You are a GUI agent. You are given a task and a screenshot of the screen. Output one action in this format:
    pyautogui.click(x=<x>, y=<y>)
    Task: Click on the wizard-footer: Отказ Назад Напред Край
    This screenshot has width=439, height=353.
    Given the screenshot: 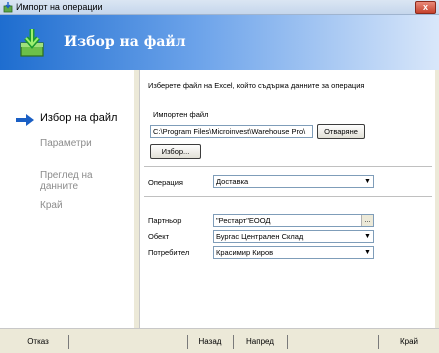 What is the action you would take?
    pyautogui.click(x=219, y=340)
    